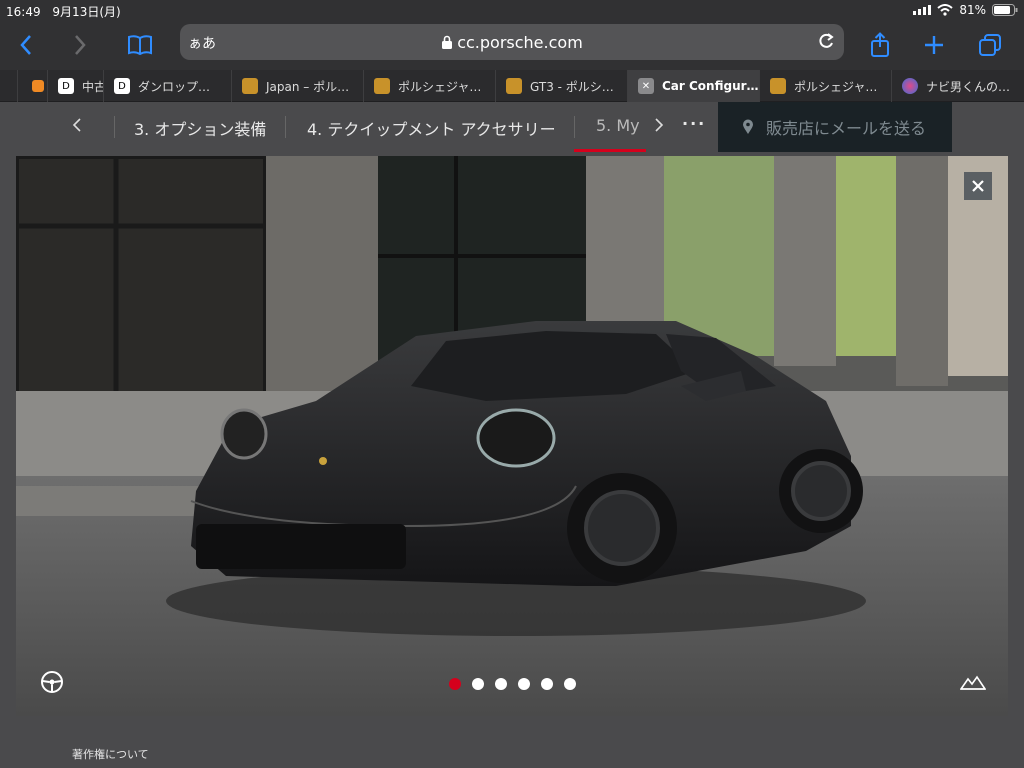 The image size is (1024, 768). Describe the element at coordinates (38, 86) in the screenshot. I see `site-favicon-icon` at that location.